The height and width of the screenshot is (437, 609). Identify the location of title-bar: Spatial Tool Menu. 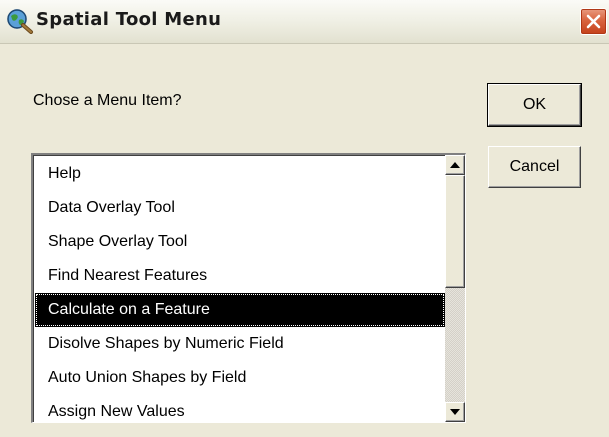
(304, 22).